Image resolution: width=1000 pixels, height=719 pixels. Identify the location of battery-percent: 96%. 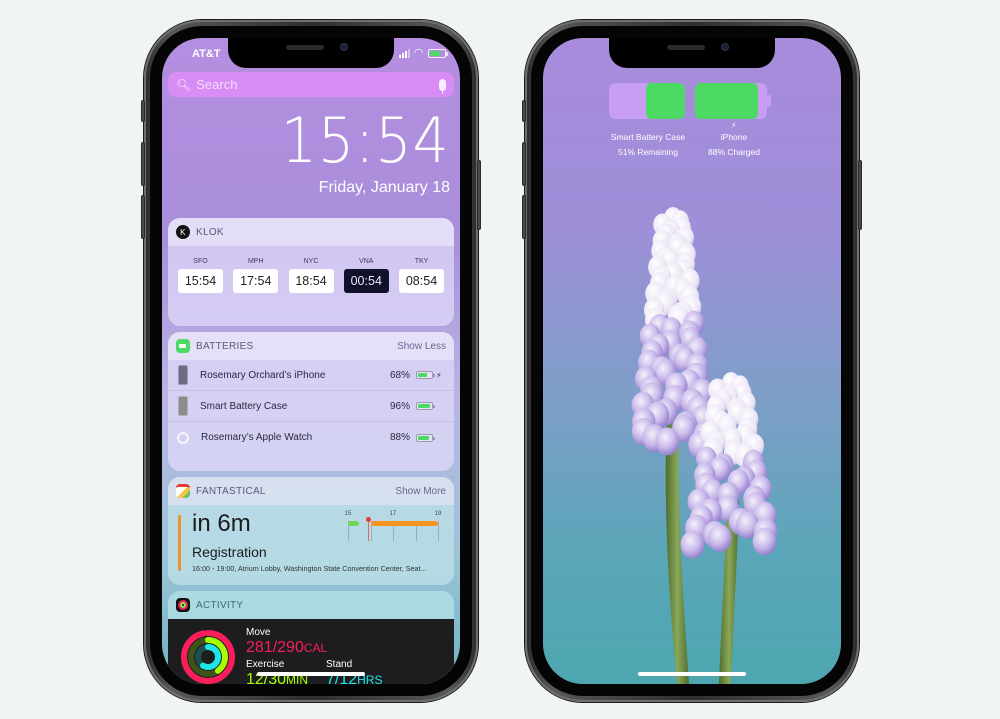
(399, 406).